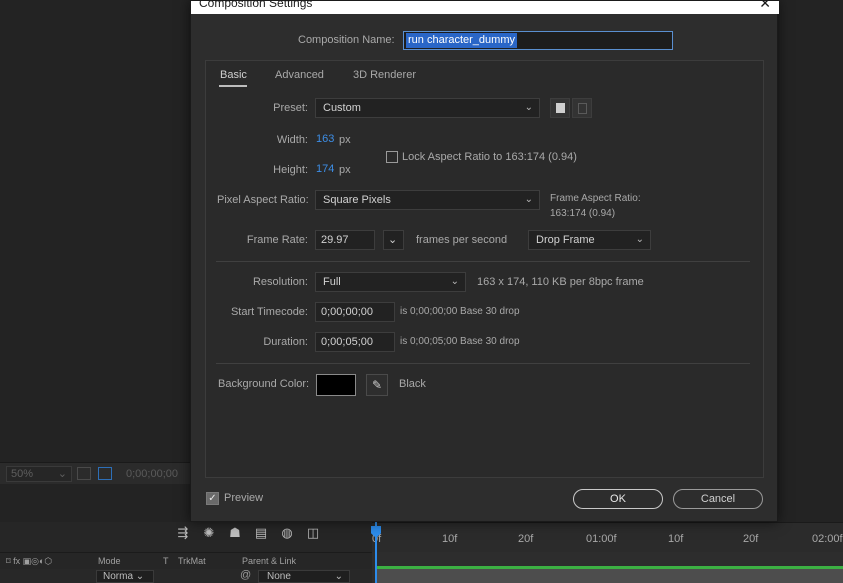 This screenshot has height=583, width=843. I want to click on time-ruler: 0f 10f 20f 01:00f 10f 20f 02:00f, so click(607, 537).